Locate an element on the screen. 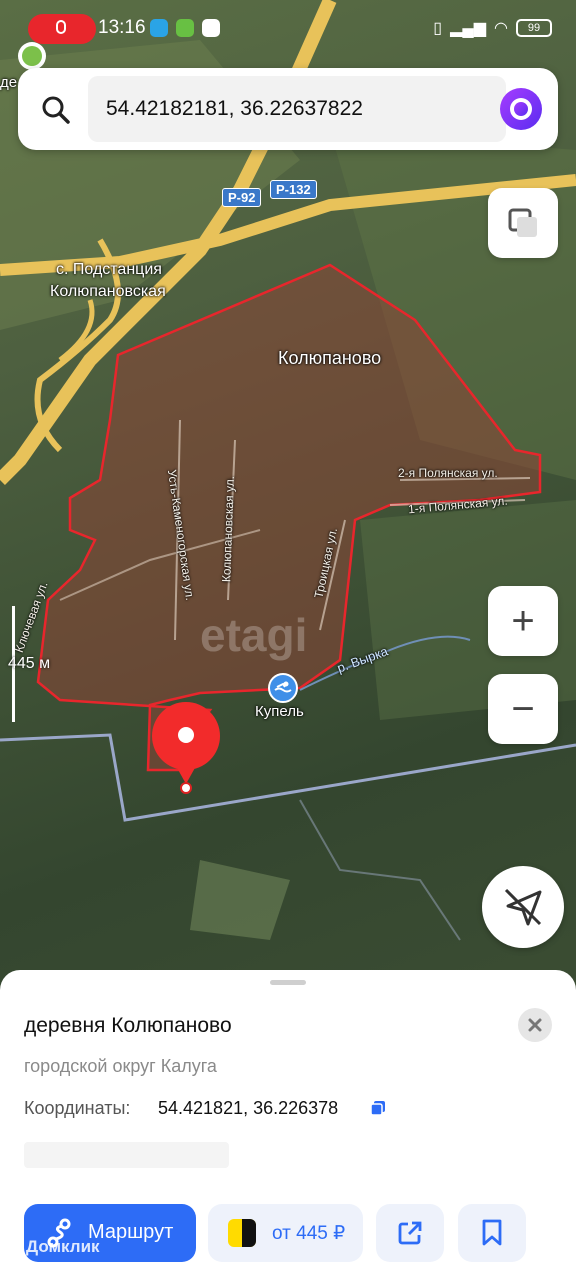 The height and width of the screenshot is (1280, 576). map-edge-label: де is located at coordinates (9, 82).